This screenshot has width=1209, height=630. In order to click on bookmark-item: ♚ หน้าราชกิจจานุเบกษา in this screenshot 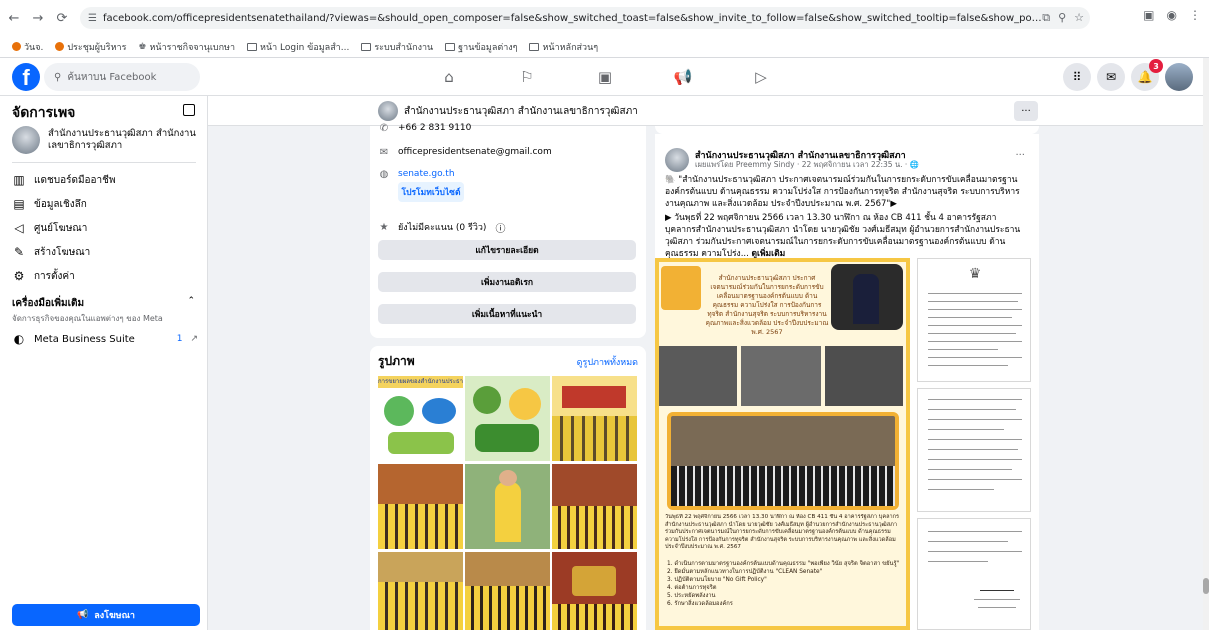, I will do `click(186, 47)`.